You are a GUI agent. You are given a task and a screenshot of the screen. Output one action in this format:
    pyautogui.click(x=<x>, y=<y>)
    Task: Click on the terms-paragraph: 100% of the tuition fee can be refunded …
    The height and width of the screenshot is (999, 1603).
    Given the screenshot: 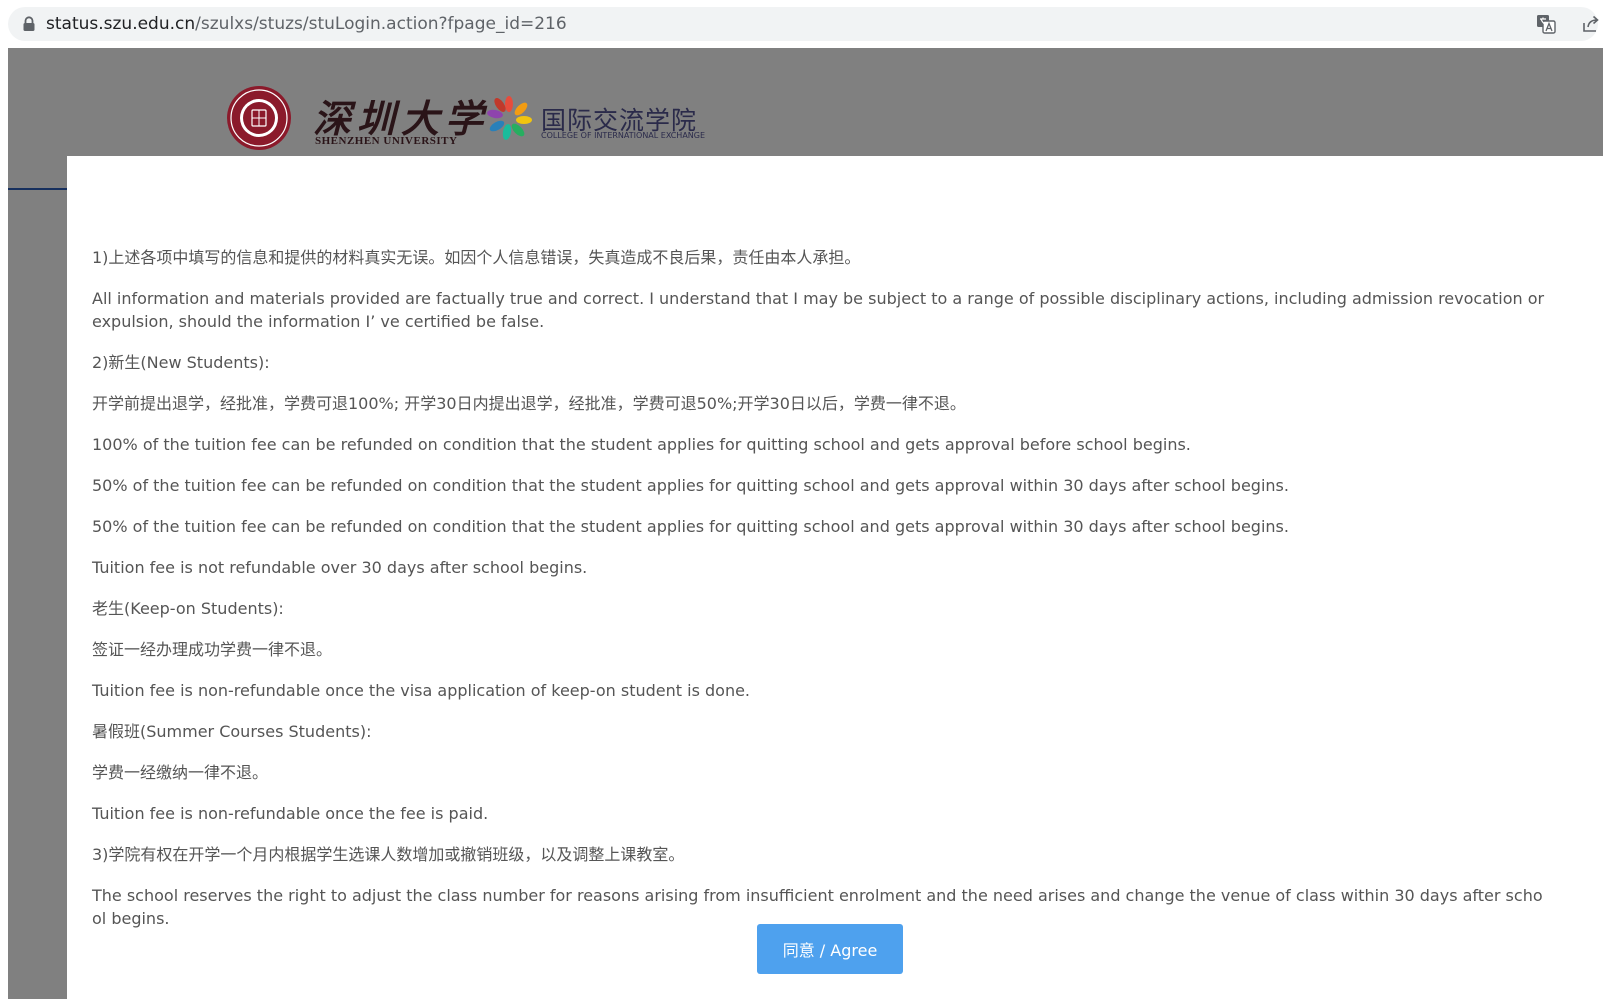 What is the action you would take?
    pyautogui.click(x=641, y=444)
    